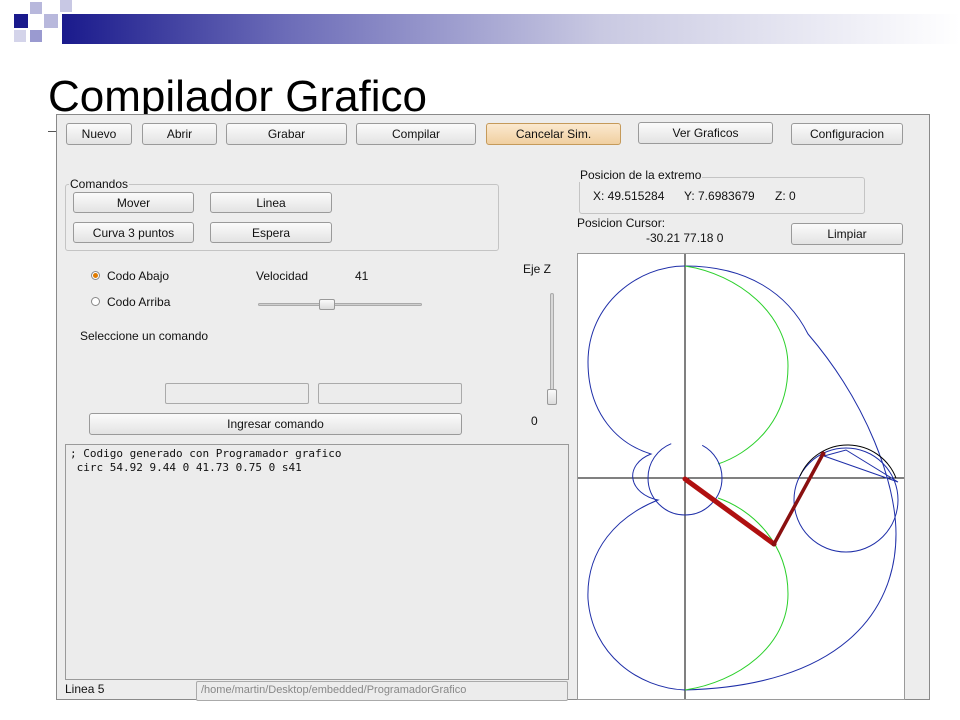 The width and height of the screenshot is (960, 720). I want to click on line-indicator: Linea 5, so click(85, 689).